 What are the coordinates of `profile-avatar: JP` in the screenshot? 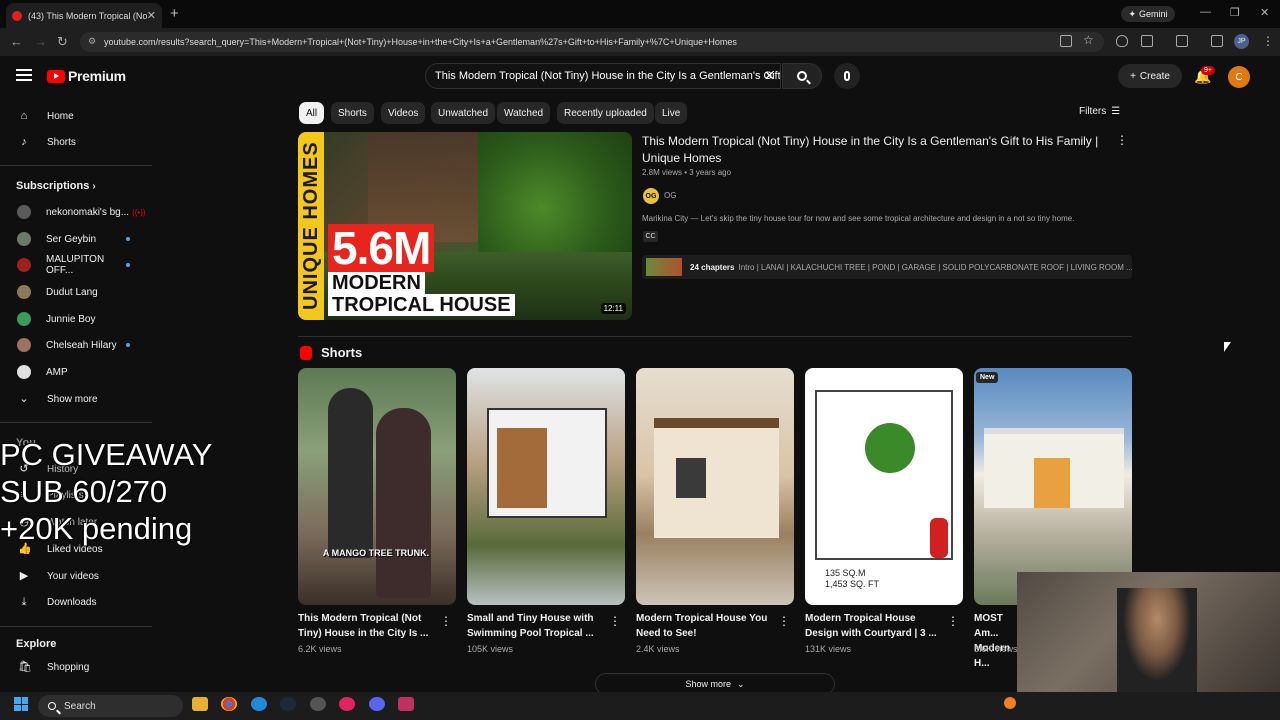 It's located at (1241, 41).